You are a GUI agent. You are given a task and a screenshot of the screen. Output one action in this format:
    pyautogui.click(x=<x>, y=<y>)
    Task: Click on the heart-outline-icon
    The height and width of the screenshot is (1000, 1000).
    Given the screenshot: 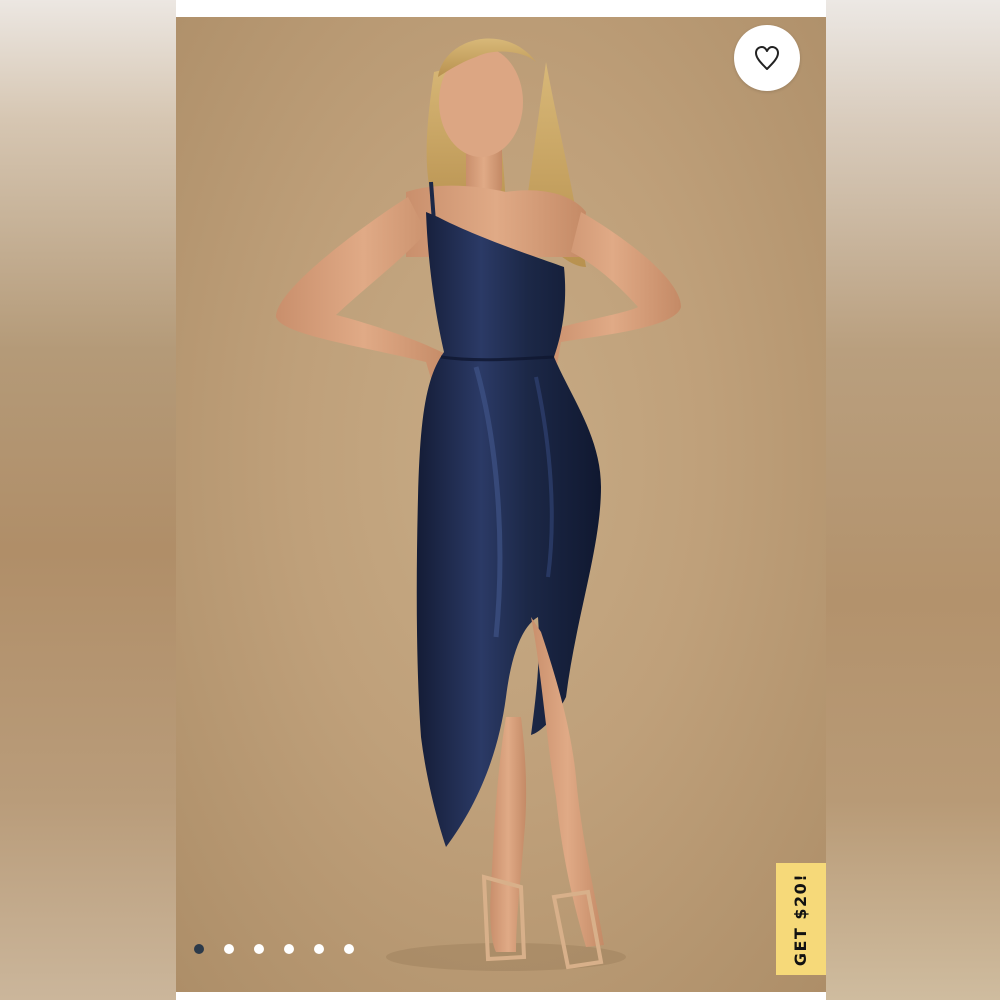 What is the action you would take?
    pyautogui.click(x=767, y=58)
    